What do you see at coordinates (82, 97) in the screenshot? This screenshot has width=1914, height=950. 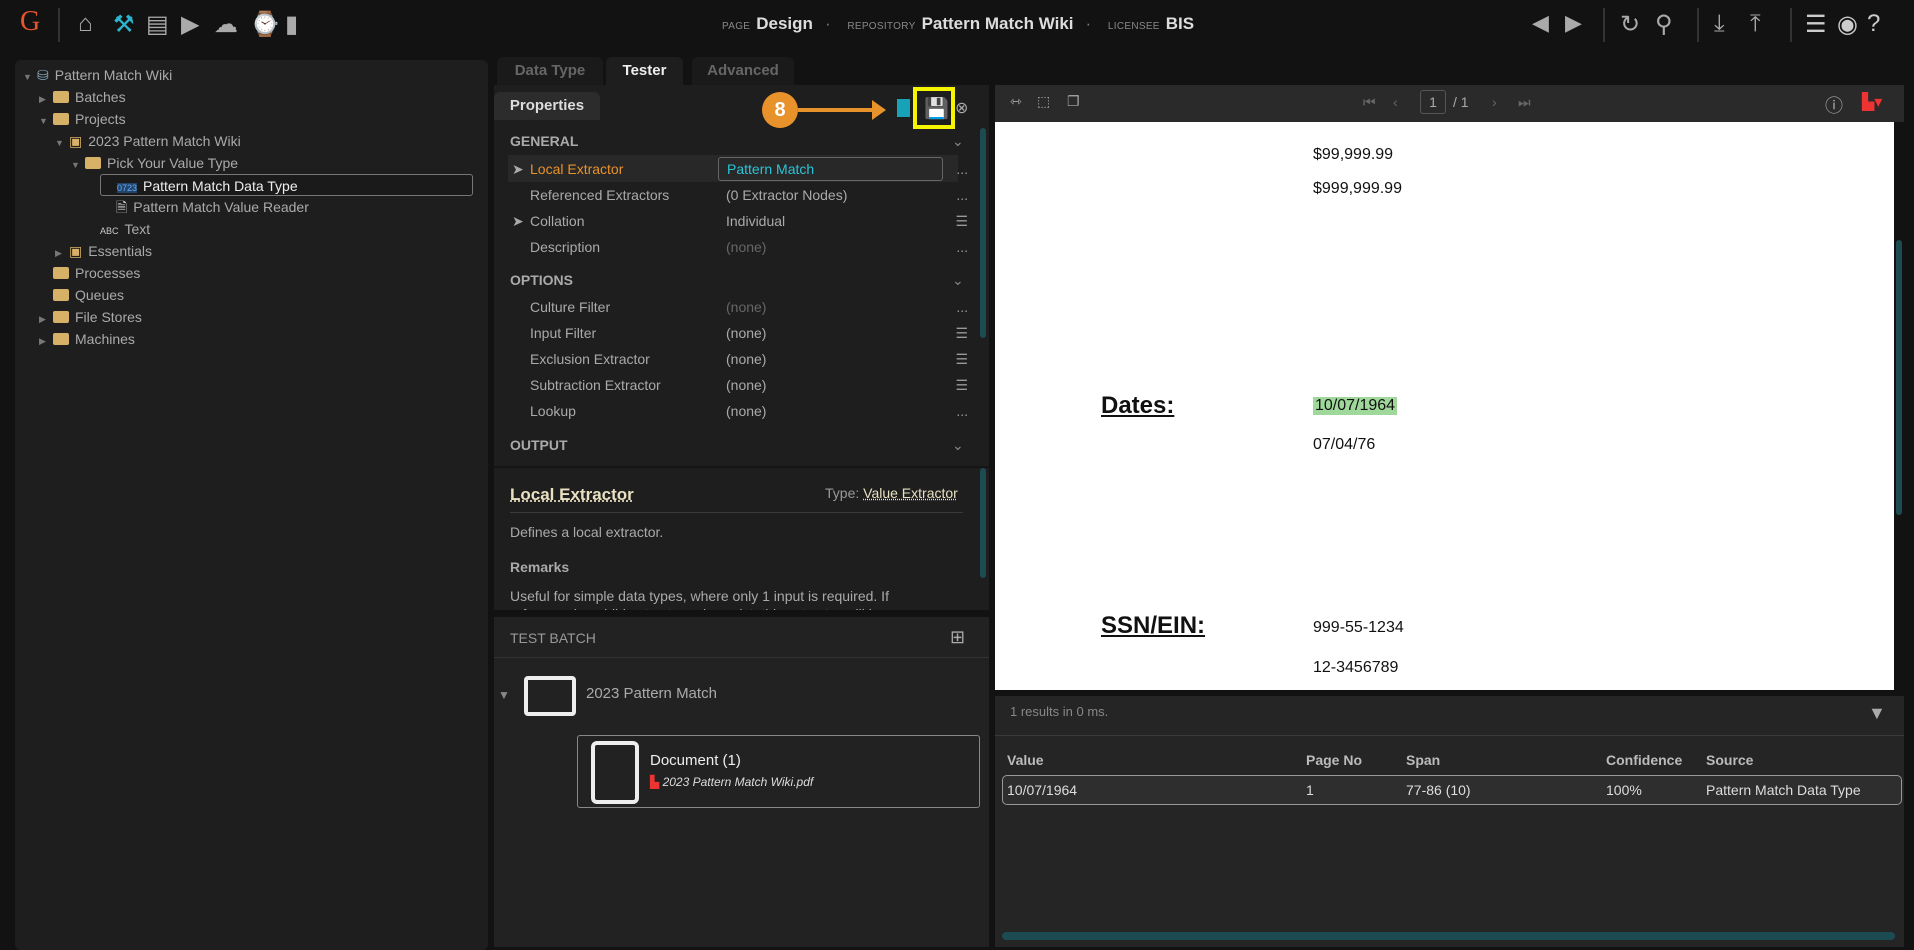 I see `tree-item-batches: ▶ Batches` at bounding box center [82, 97].